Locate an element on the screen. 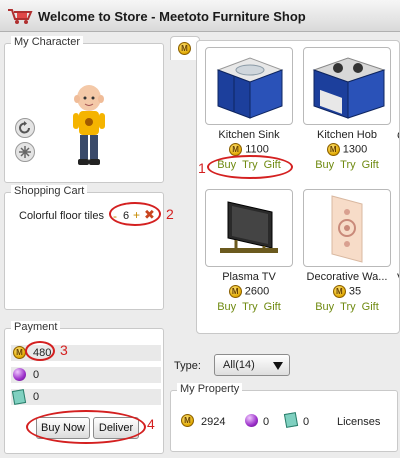 This screenshot has width=400, height=458. plasma-tv-image is located at coordinates (249, 228).